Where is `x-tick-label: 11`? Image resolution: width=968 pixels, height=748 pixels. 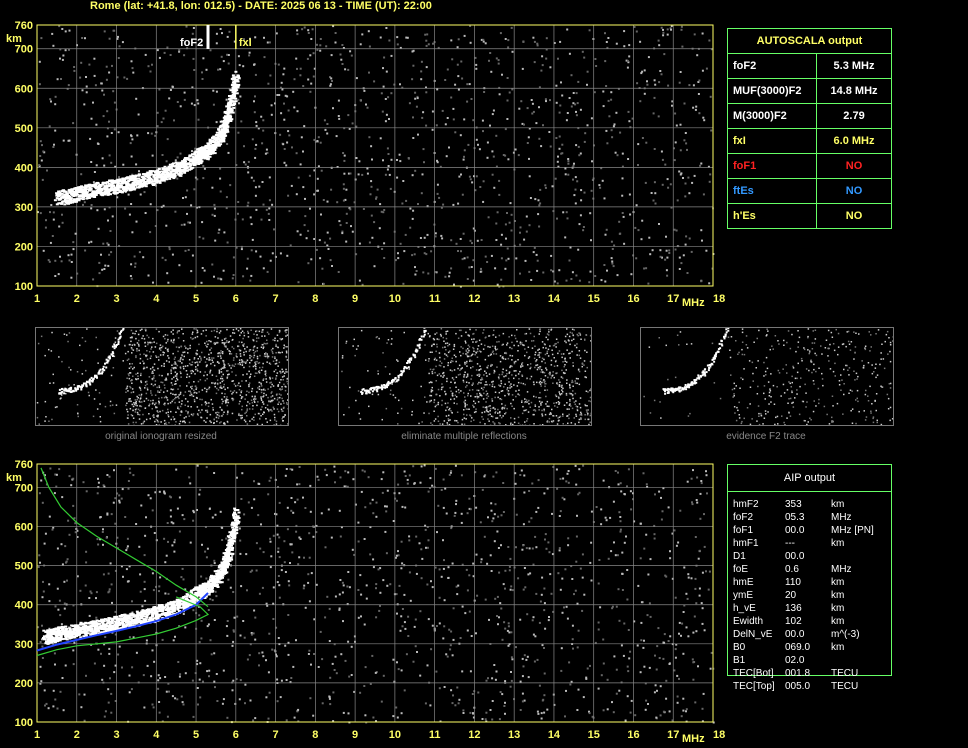 x-tick-label: 11 is located at coordinates (435, 735).